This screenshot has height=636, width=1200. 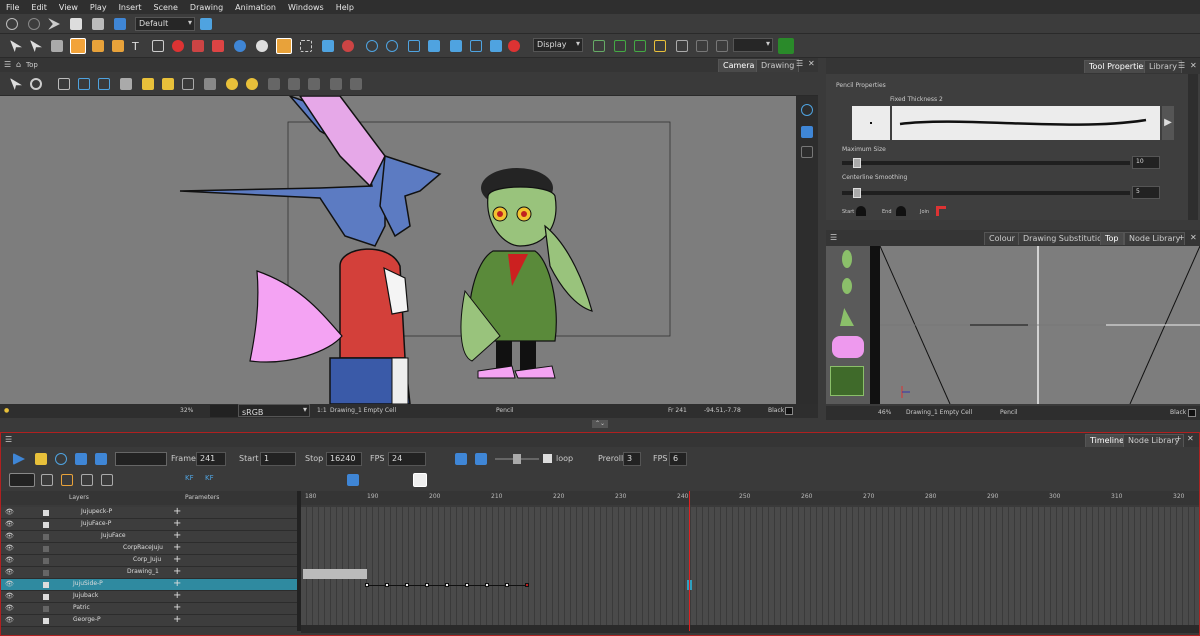 What do you see at coordinates (188, 84) in the screenshot?
I see `onion-skin-icon` at bounding box center [188, 84].